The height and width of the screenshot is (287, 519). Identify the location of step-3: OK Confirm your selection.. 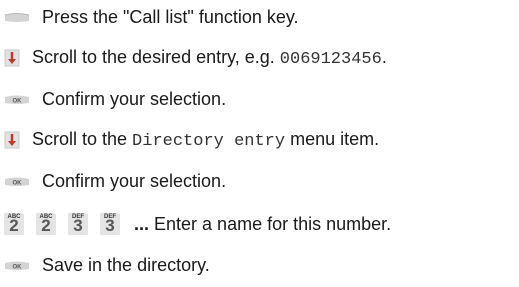
(115, 99).